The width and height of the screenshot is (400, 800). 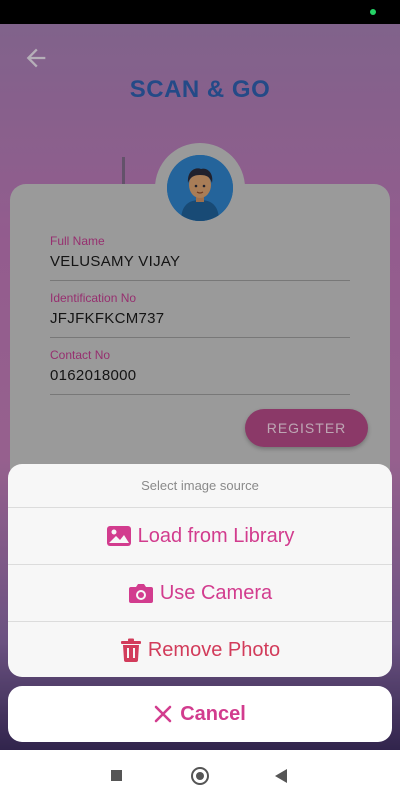 I want to click on load-from-library-label: Load from Library, so click(x=216, y=535).